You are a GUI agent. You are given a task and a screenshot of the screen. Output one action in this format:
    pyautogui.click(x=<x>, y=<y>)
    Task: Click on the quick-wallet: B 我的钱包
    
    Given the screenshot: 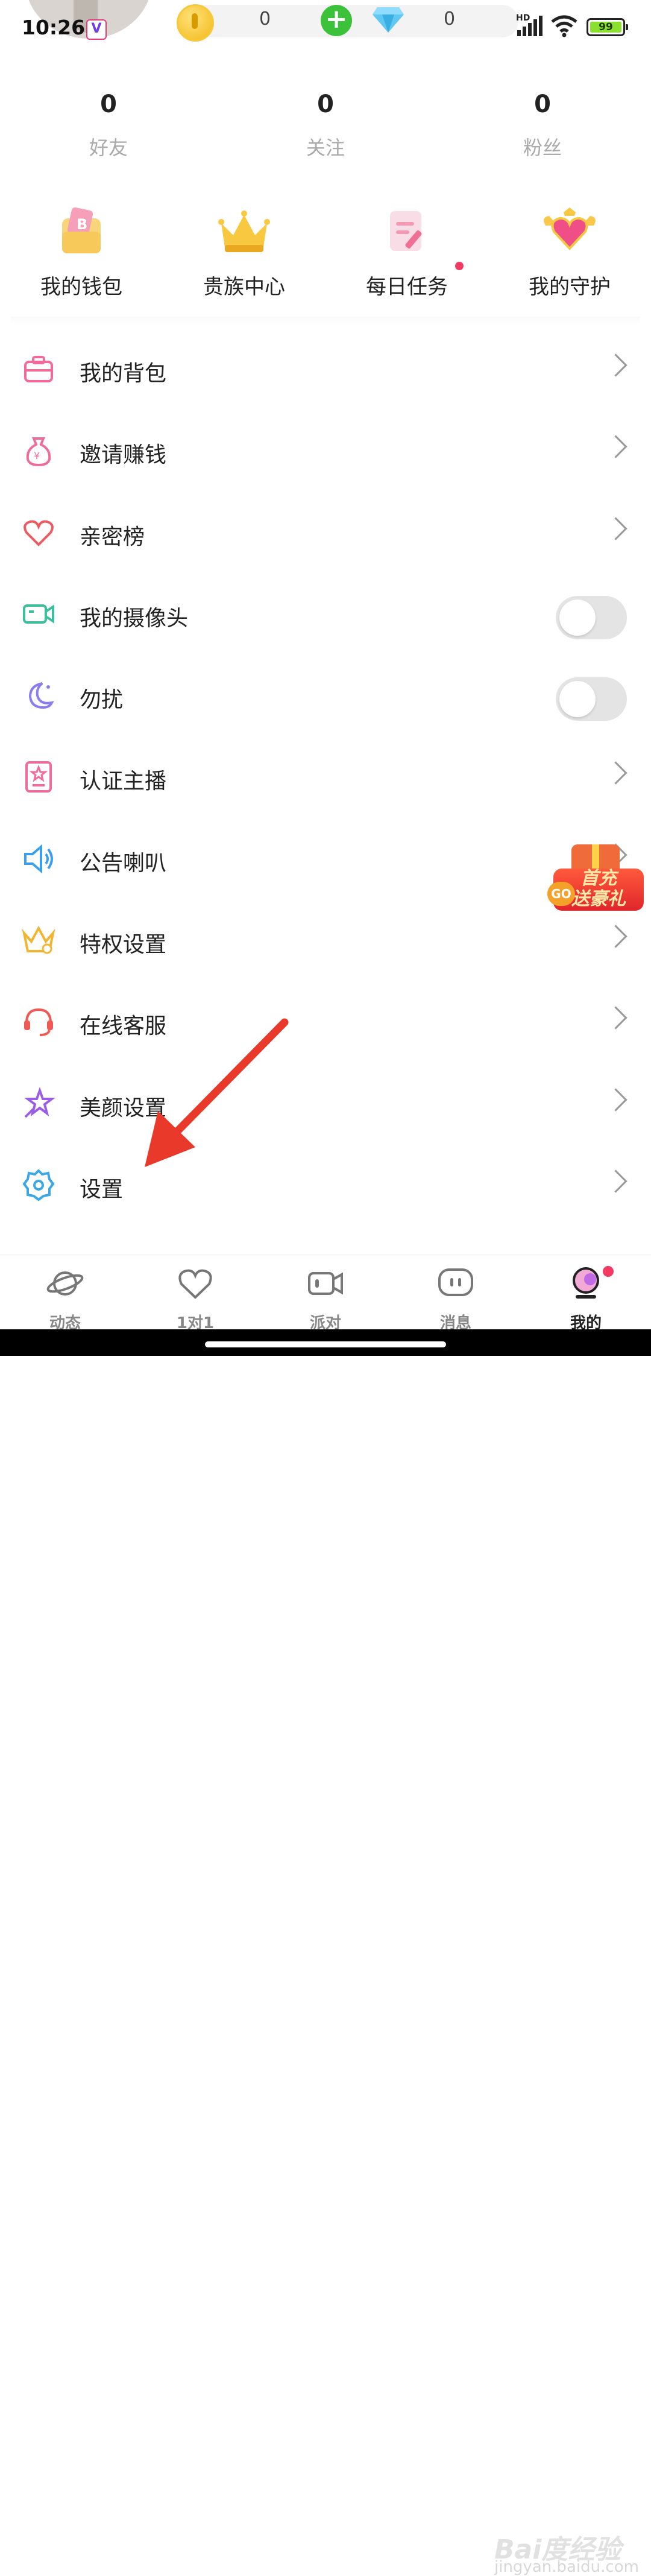 What is the action you would take?
    pyautogui.click(x=81, y=252)
    